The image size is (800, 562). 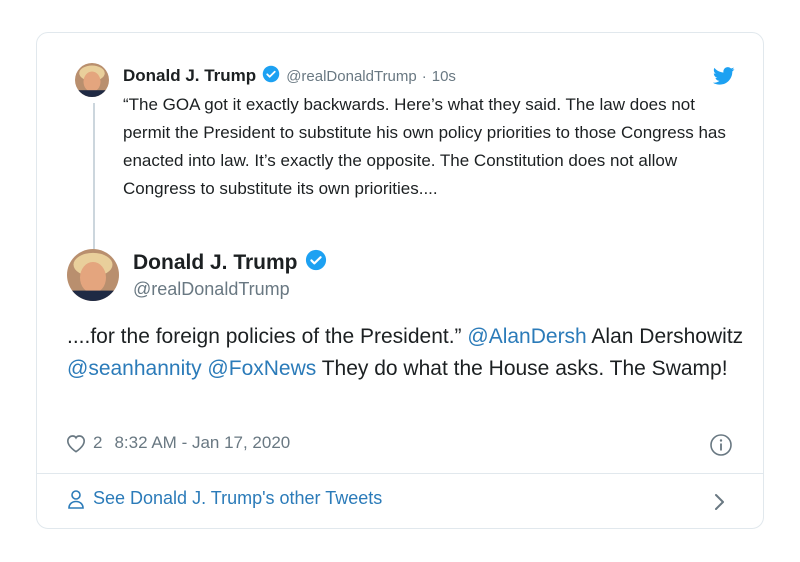 I want to click on quoted-time: 10s, so click(x=444, y=76).